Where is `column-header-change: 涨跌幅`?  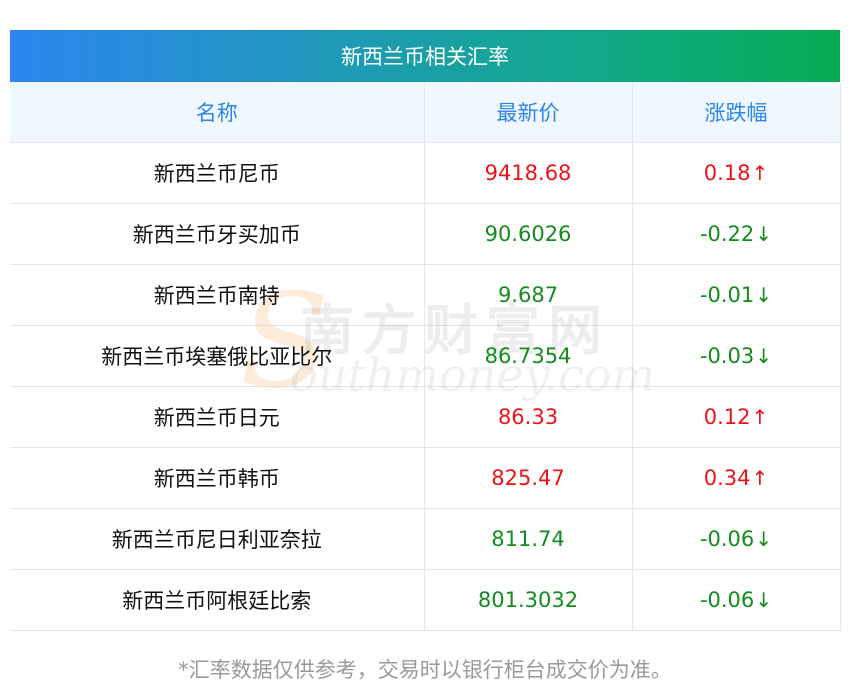 column-header-change: 涨跌幅 is located at coordinates (736, 112).